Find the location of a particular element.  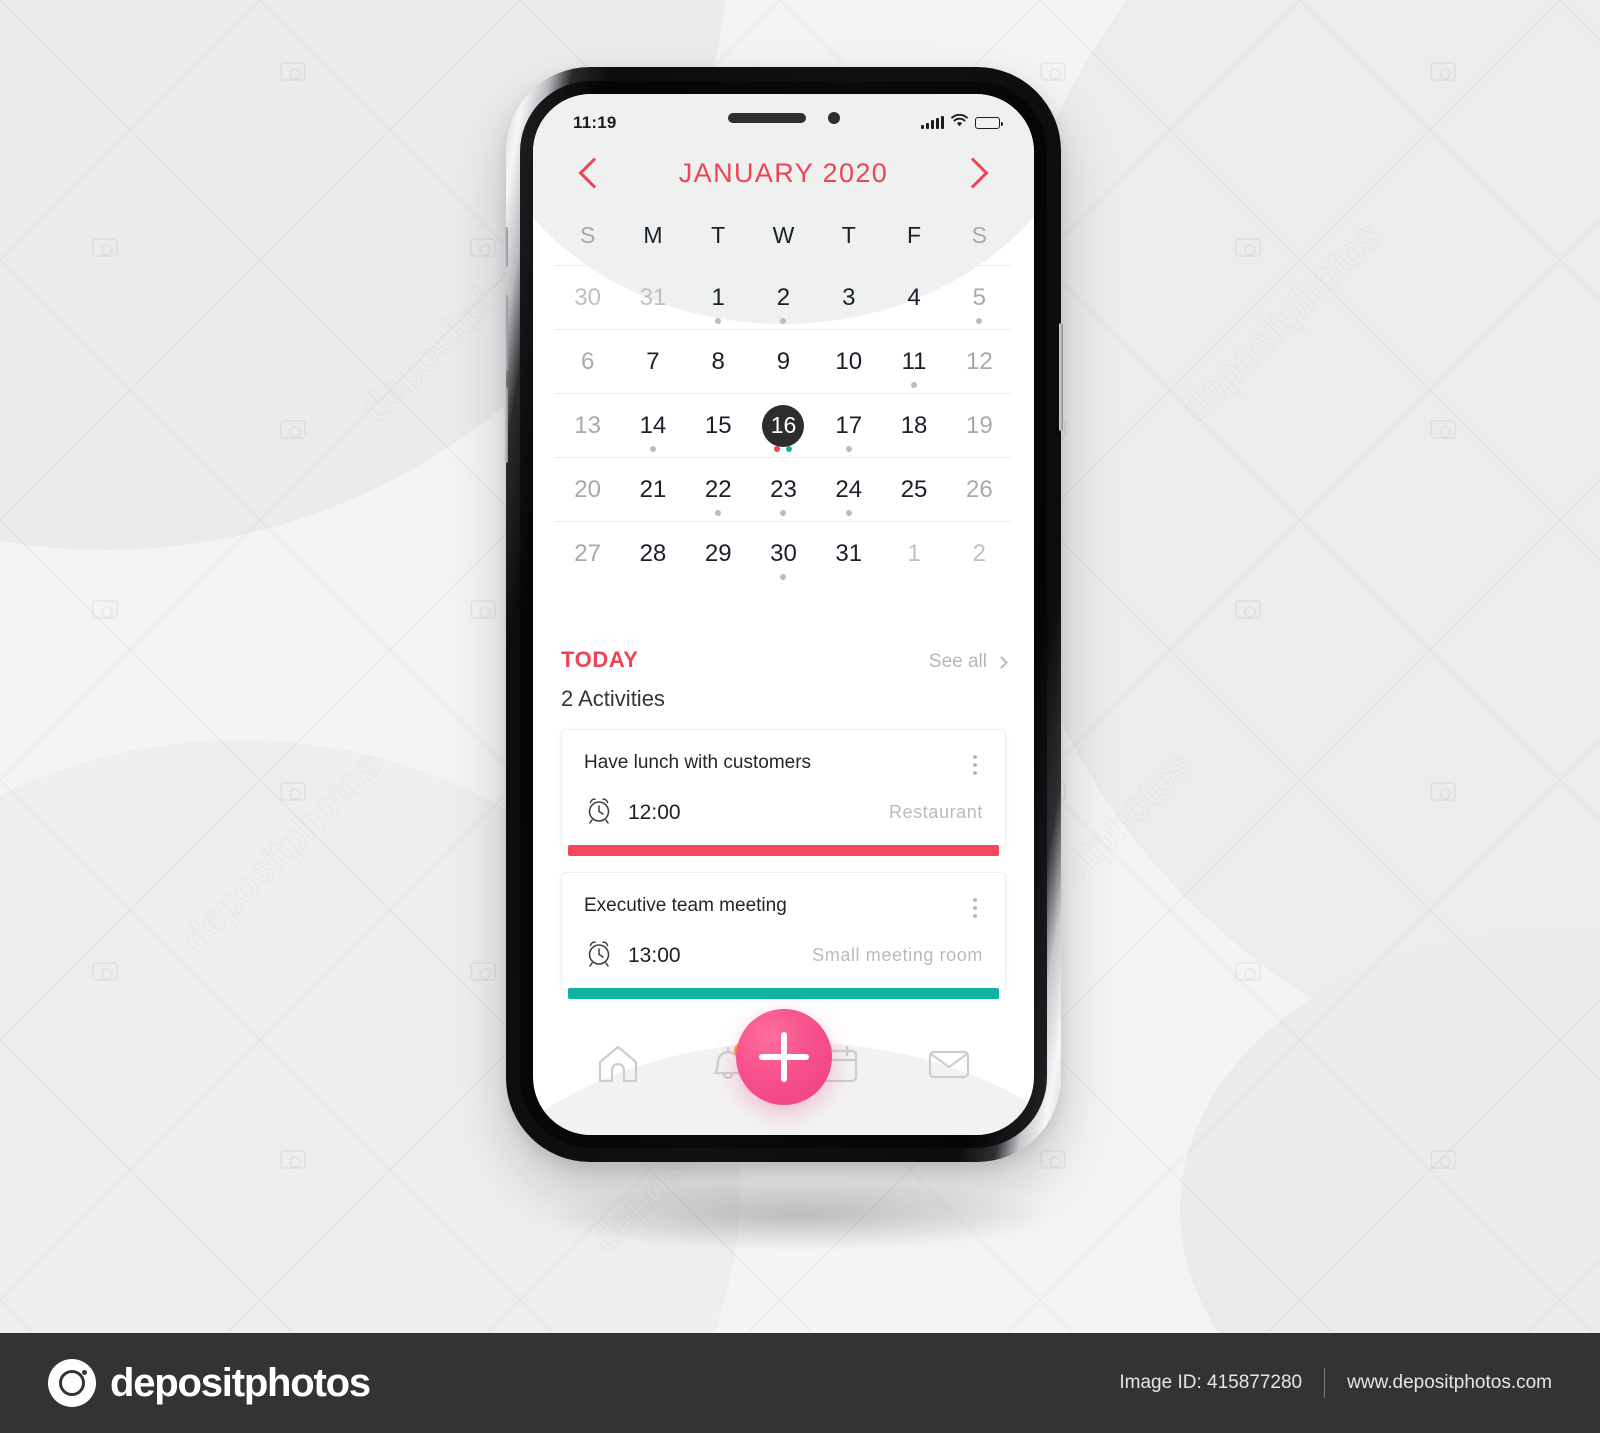

calendar-day-26: 26 is located at coordinates (979, 489).